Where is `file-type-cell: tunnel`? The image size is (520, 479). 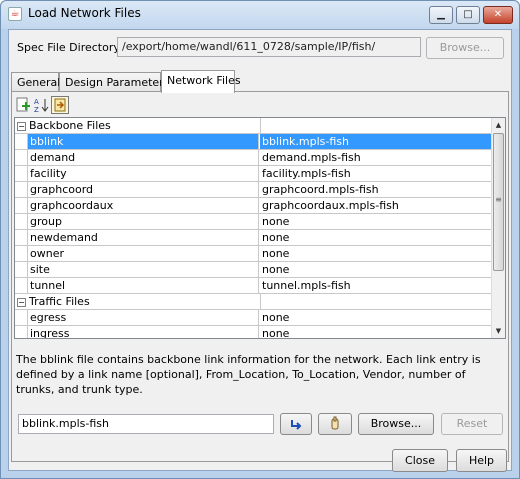 file-type-cell: tunnel is located at coordinates (143, 285).